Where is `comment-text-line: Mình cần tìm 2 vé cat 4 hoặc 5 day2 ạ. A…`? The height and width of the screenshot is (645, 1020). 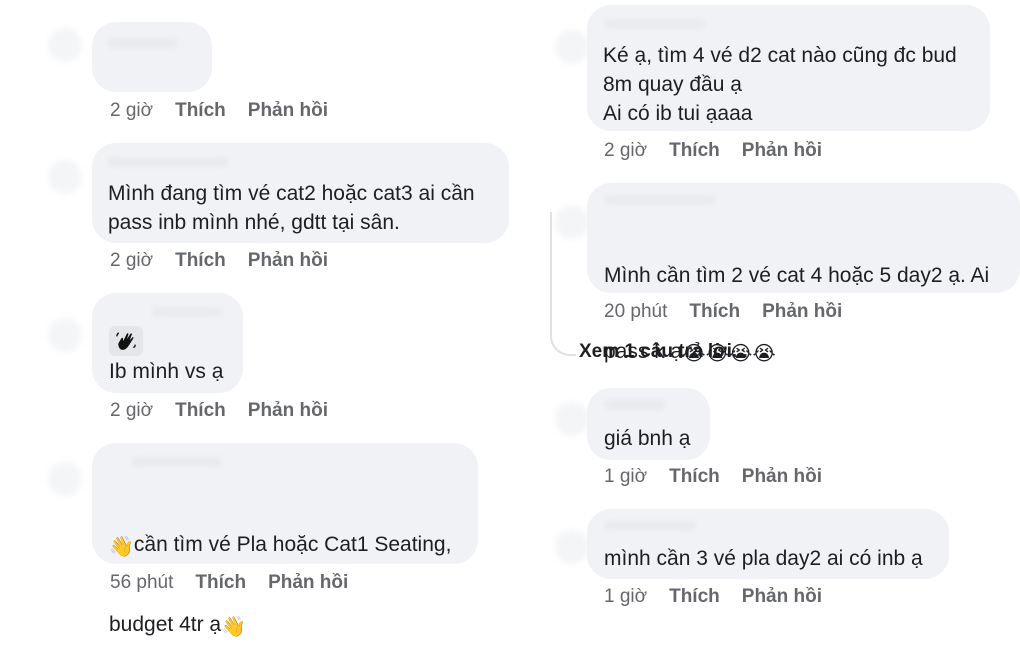
comment-text-line: Mình cần tìm 2 vé cat 4 hoặc 5 day2 ạ. A… is located at coordinates (797, 275).